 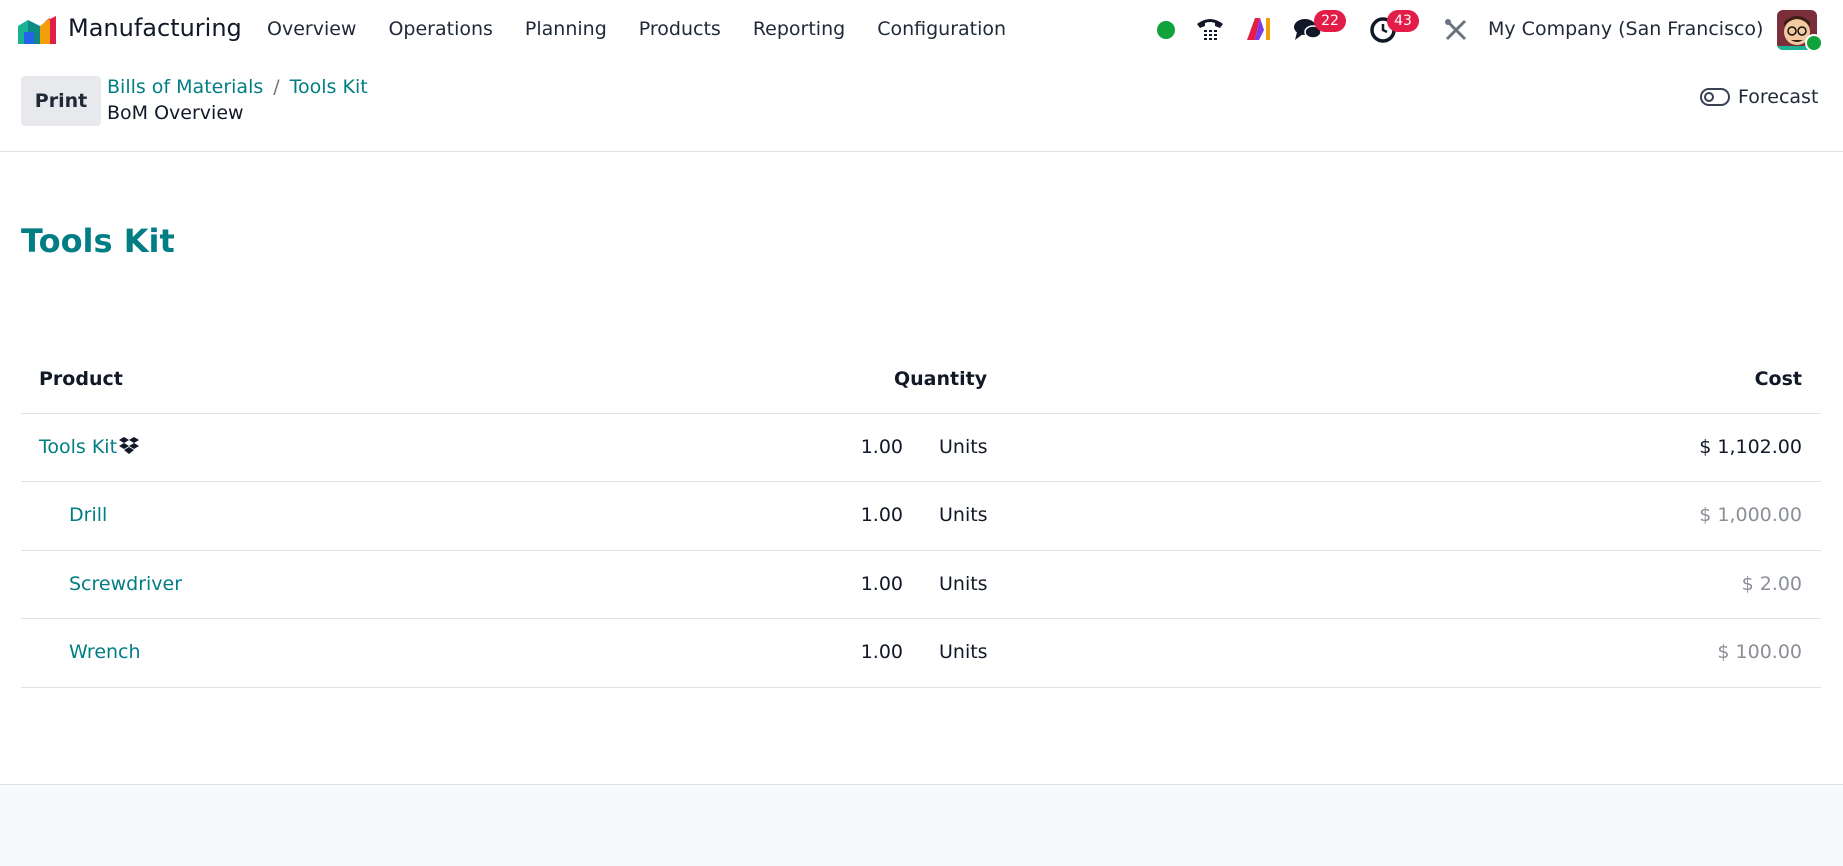 I want to click on report-title: Tools Kit, so click(x=98, y=241).